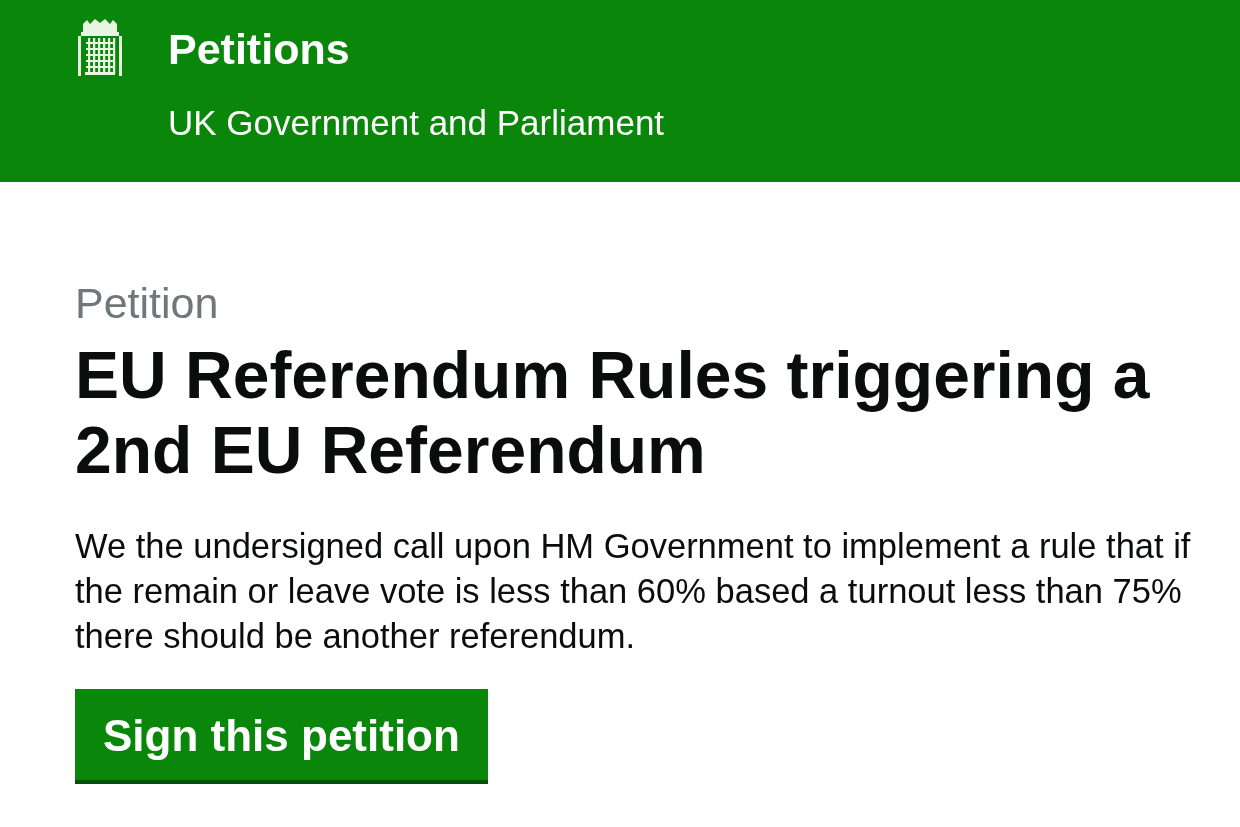 The width and height of the screenshot is (1240, 827). What do you see at coordinates (259, 49) in the screenshot?
I see `site-title-link: Petitions` at bounding box center [259, 49].